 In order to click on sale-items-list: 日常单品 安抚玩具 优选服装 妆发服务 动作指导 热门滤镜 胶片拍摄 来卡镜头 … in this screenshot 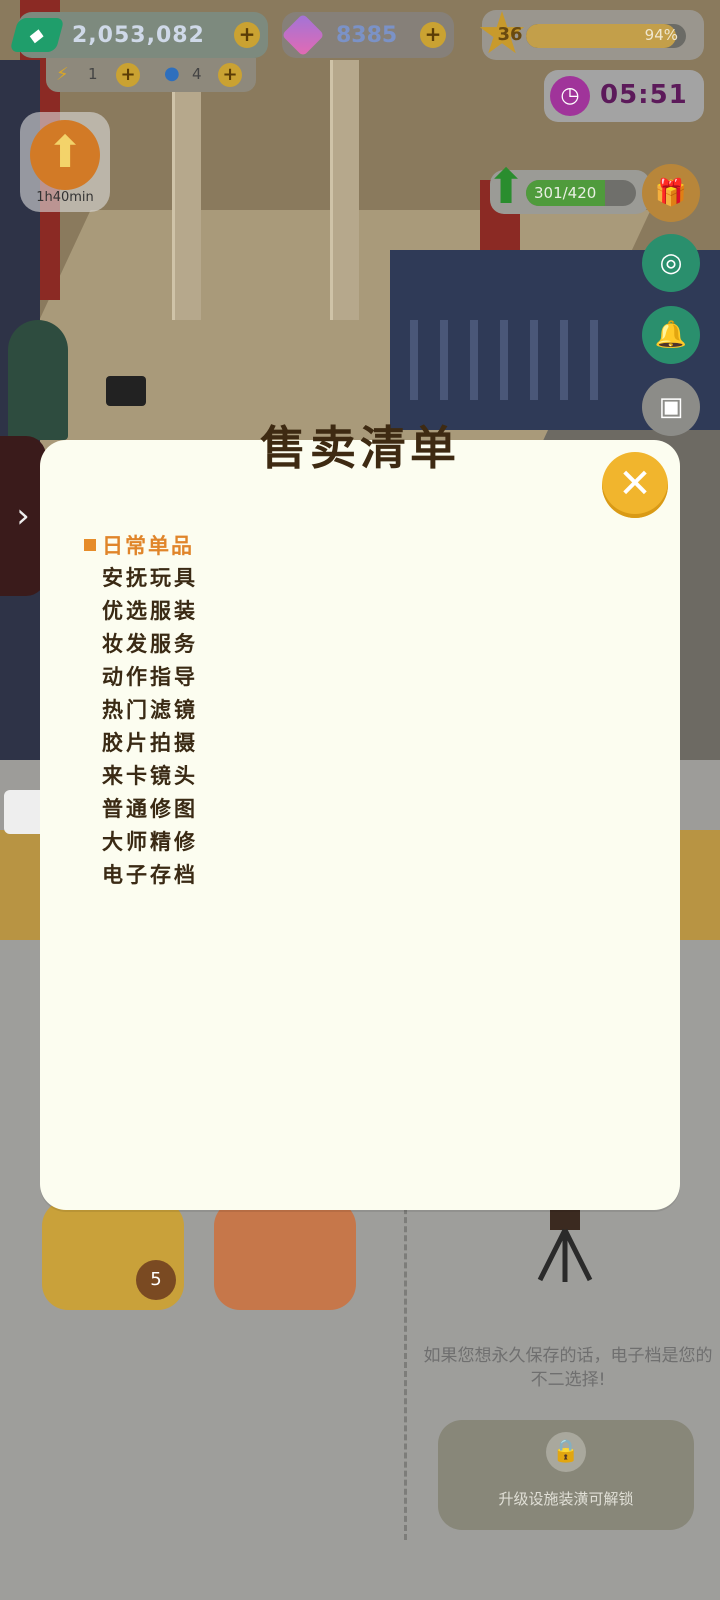, I will do `click(141, 710)`.